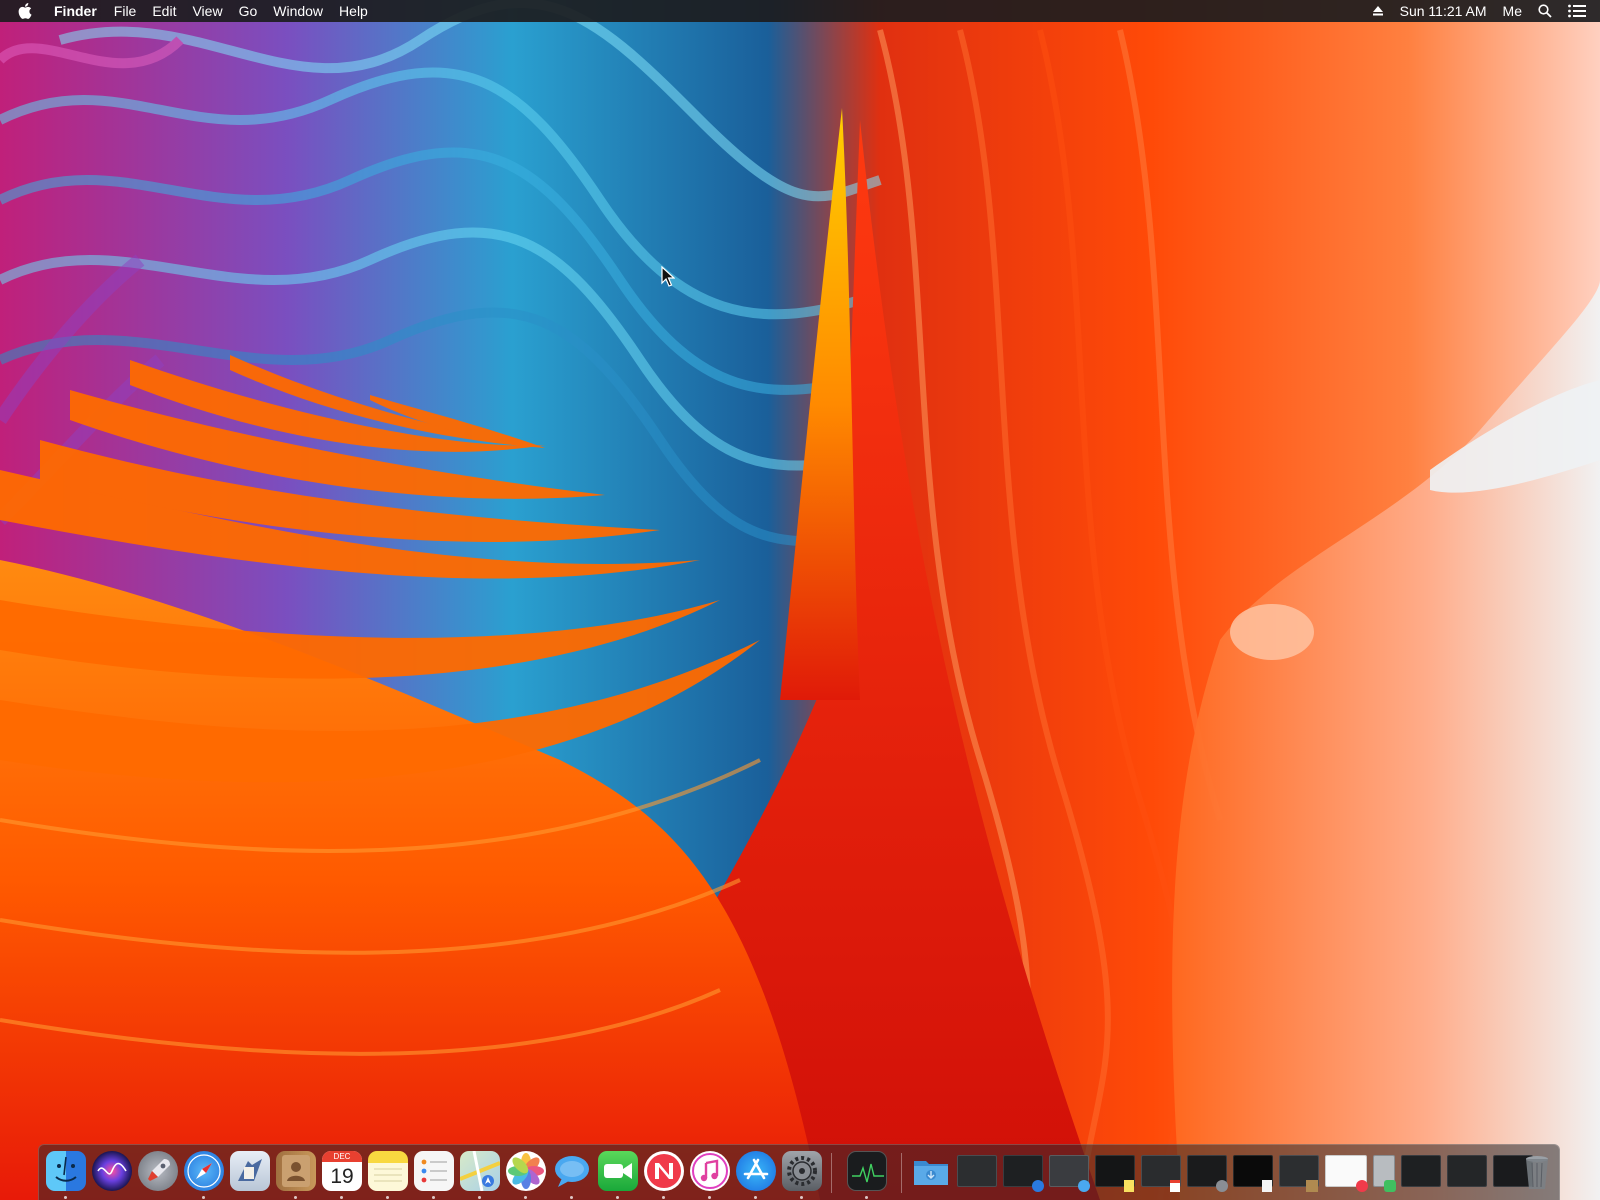 This screenshot has height=1200, width=1600. I want to click on maps-icon, so click(480, 1171).